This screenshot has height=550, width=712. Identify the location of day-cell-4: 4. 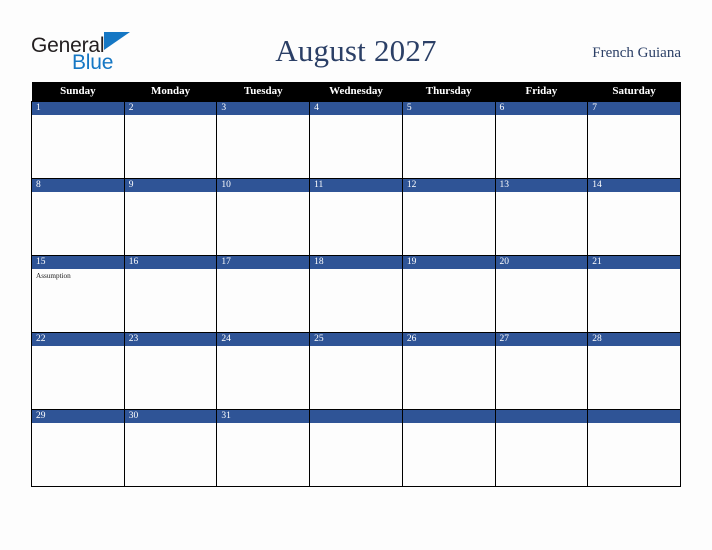
(356, 139).